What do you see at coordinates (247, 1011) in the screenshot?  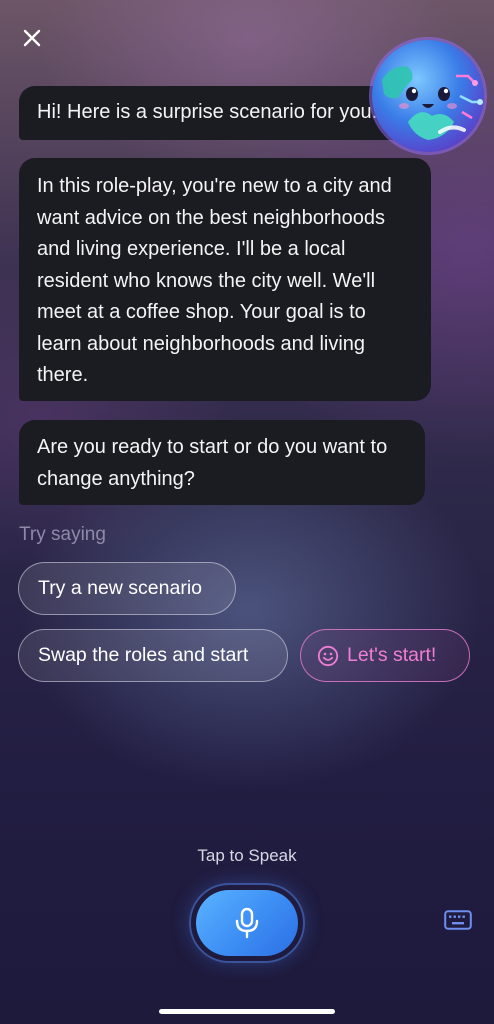 I see `home-indicator` at bounding box center [247, 1011].